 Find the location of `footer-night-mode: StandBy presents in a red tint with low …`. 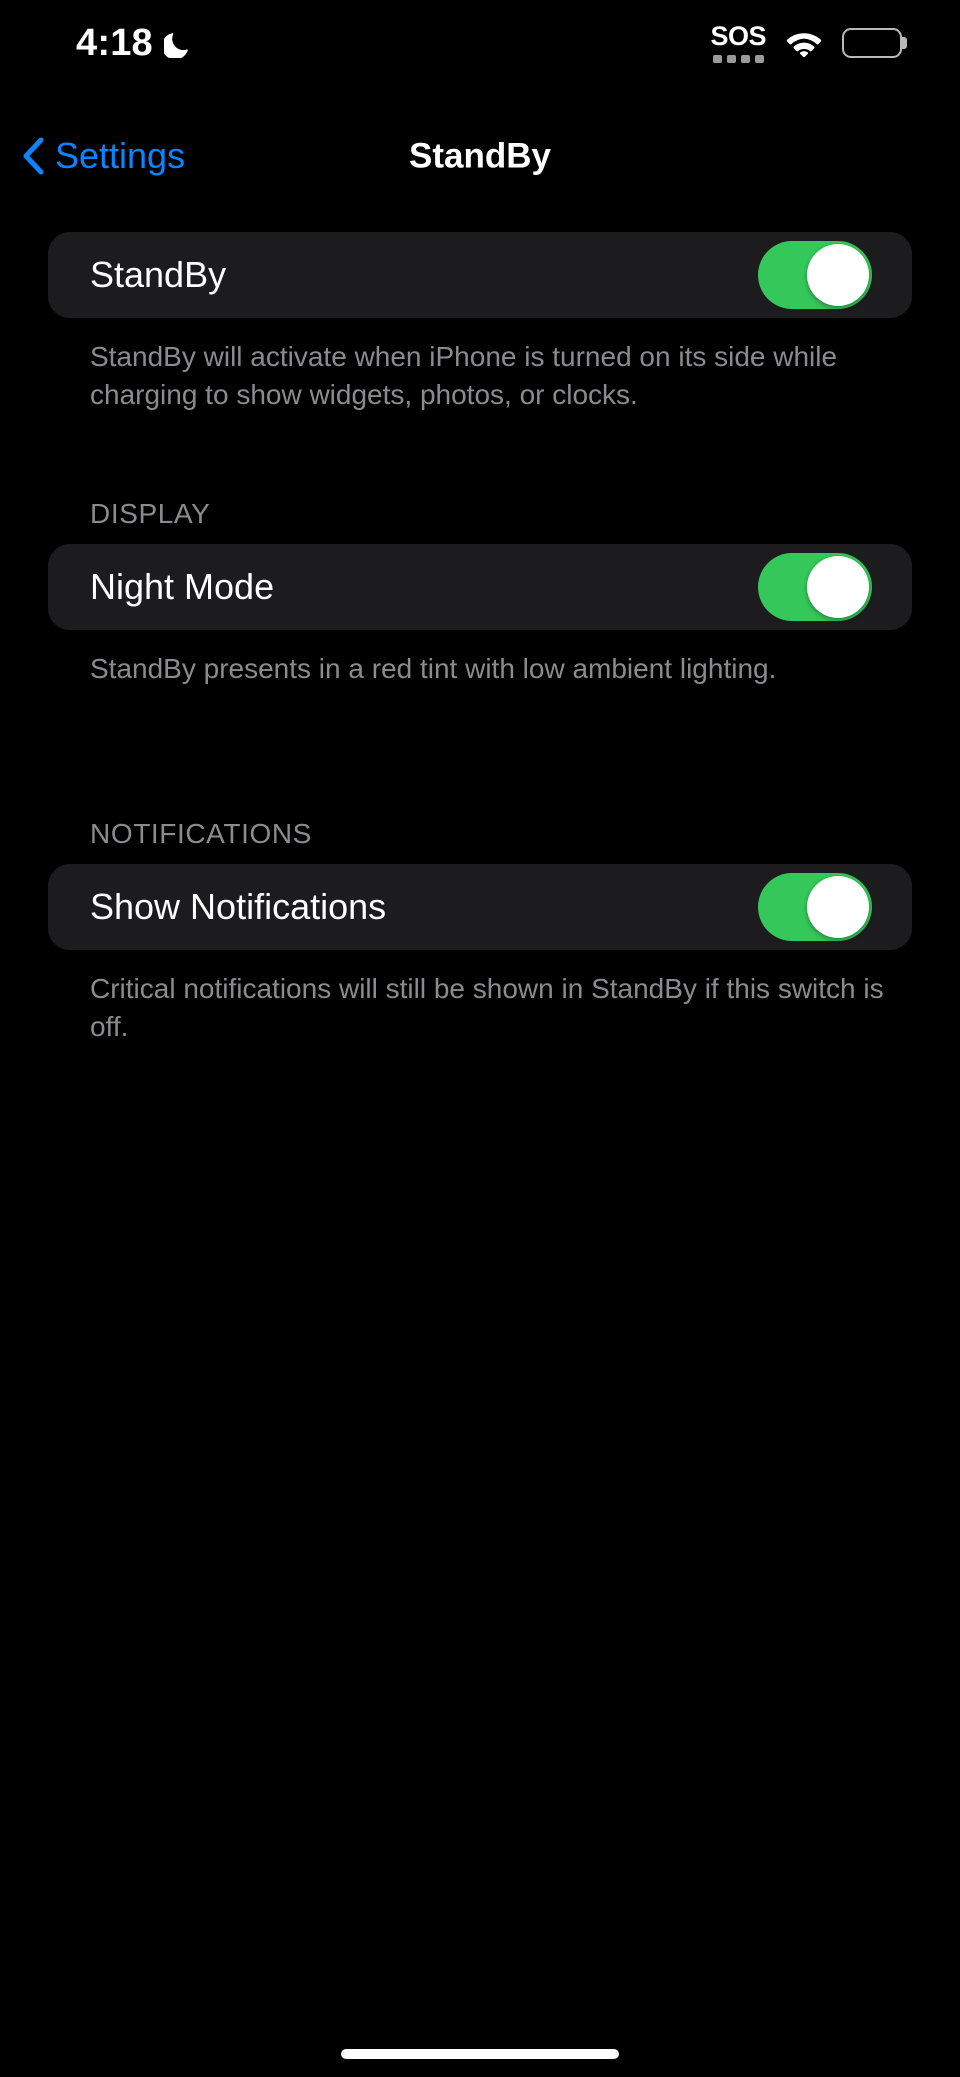

footer-night-mode: StandBy presents in a red tint with low … is located at coordinates (433, 669).